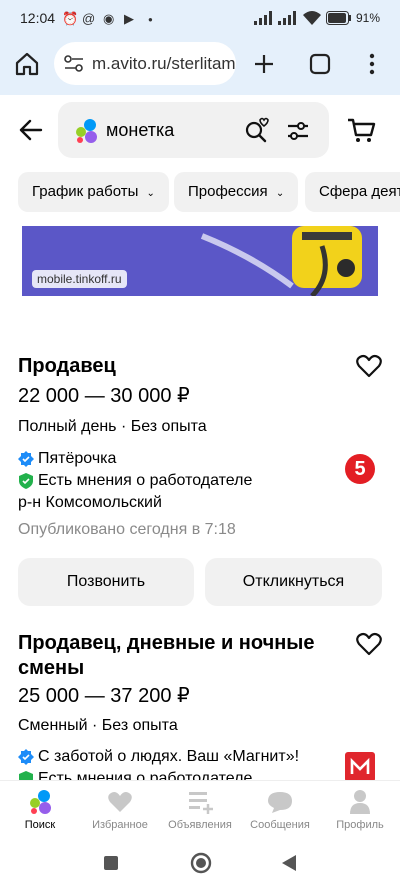 The height and width of the screenshot is (889, 400). I want to click on recents-icon, so click(111, 863).